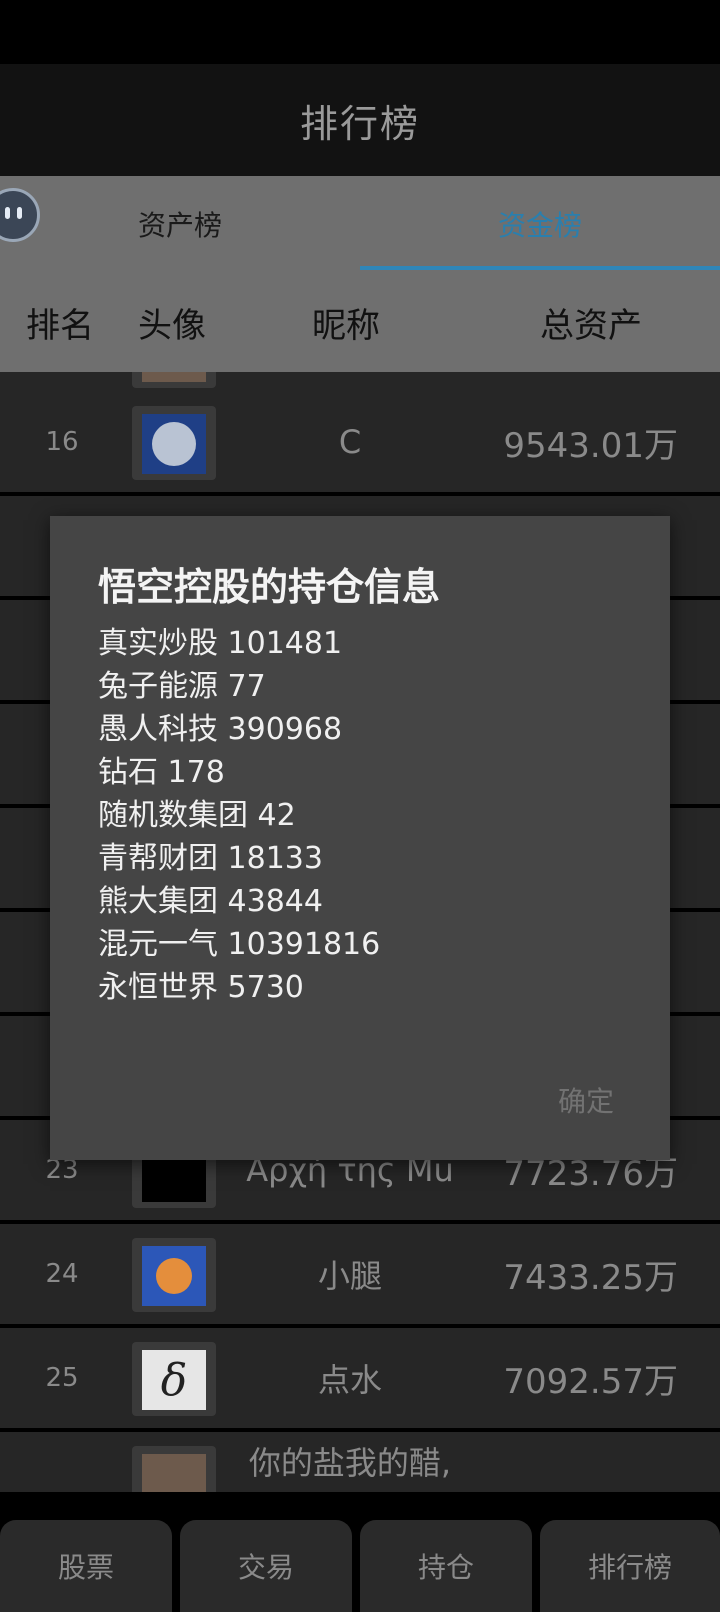 The image size is (720, 1612). What do you see at coordinates (201, 987) in the screenshot?
I see `holding-item: 永恒世界 5730` at bounding box center [201, 987].